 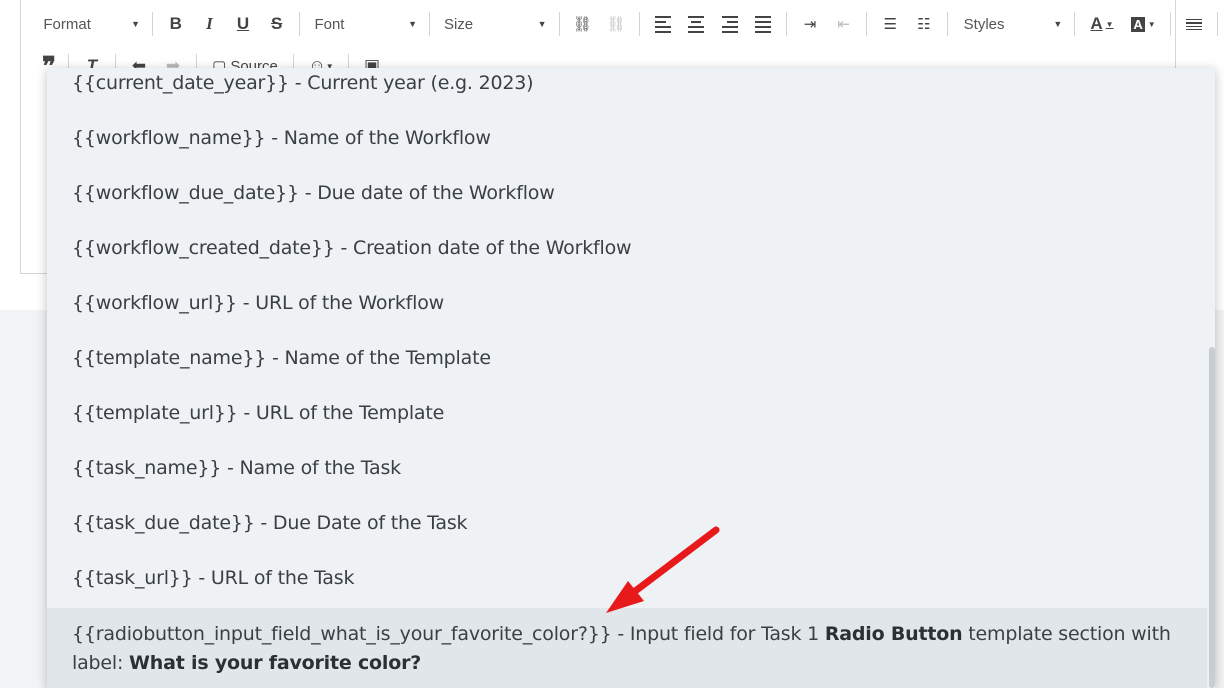 I want to click on background-color-button: A ▼, so click(x=1144, y=24).